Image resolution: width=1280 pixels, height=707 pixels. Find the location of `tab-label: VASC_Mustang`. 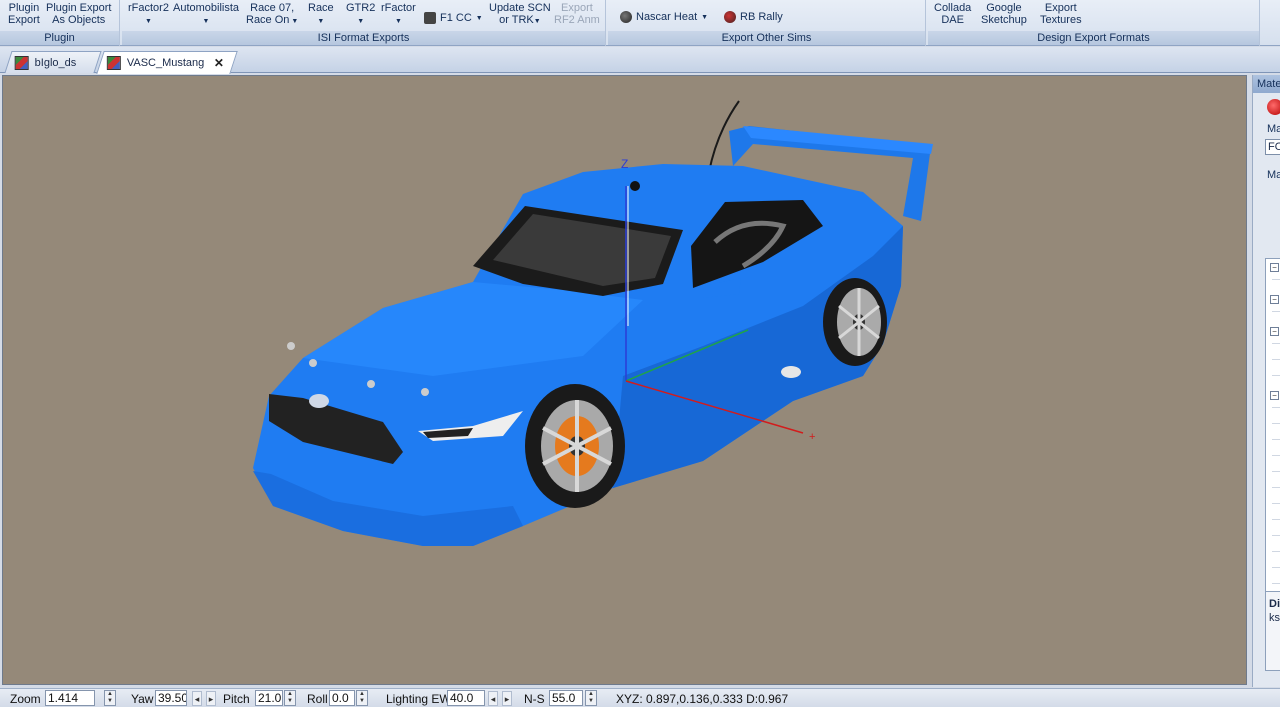

tab-label: VASC_Mustang is located at coordinates (165, 63).